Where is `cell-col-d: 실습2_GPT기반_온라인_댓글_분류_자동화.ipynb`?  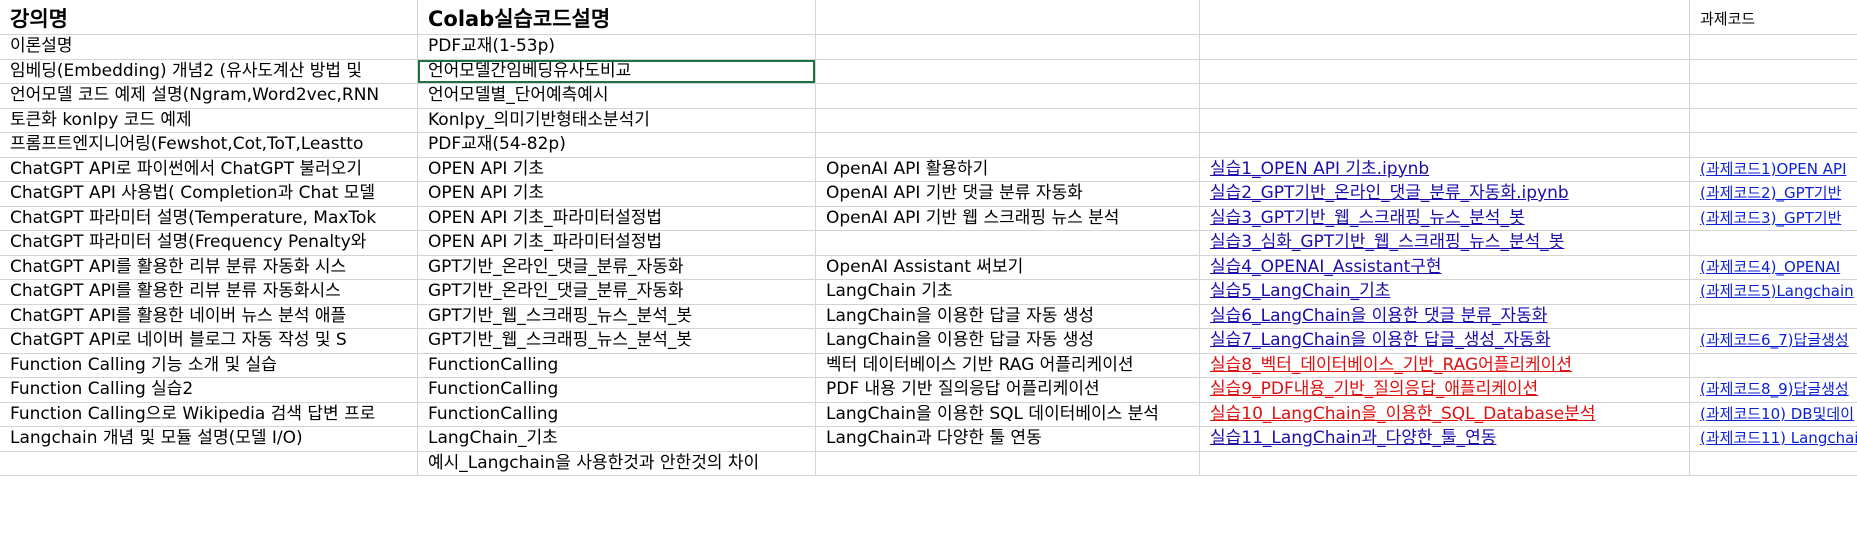
cell-col-d: 실습2_GPT기반_온라인_댓글_분류_자동화.ipynb is located at coordinates (1445, 194).